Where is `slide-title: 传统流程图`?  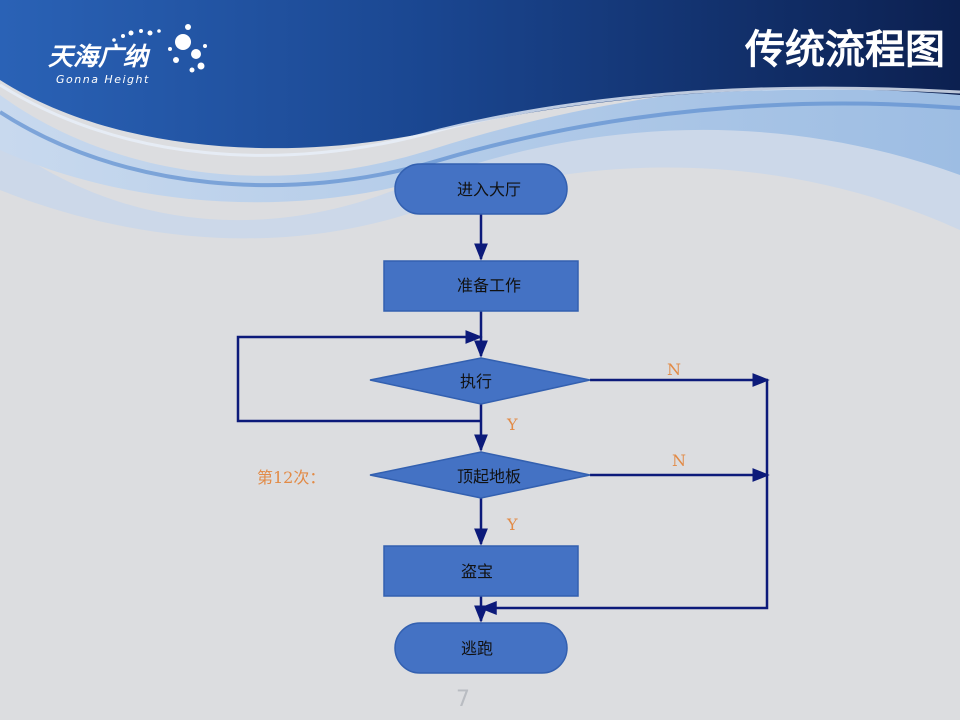
slide-title: 传统流程图 is located at coordinates (844, 50).